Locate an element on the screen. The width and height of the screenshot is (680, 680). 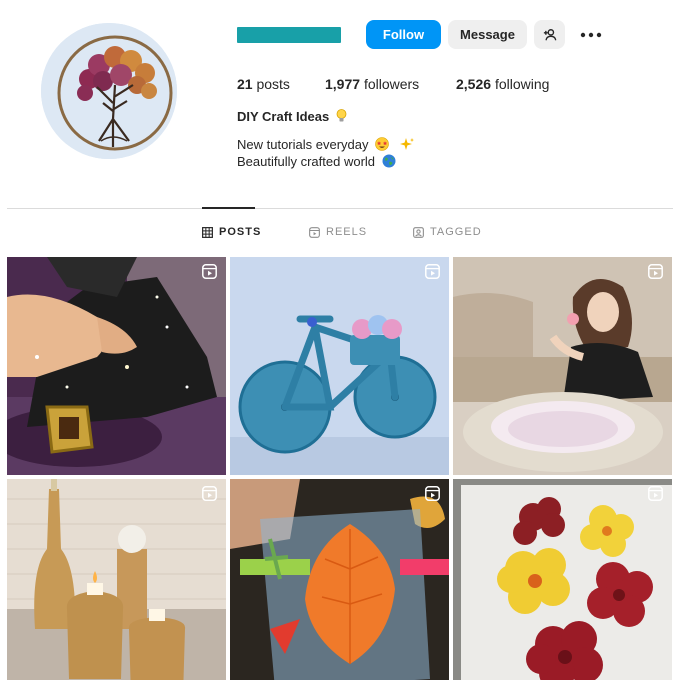
post-tile-resin-flowers is located at coordinates (562, 579).